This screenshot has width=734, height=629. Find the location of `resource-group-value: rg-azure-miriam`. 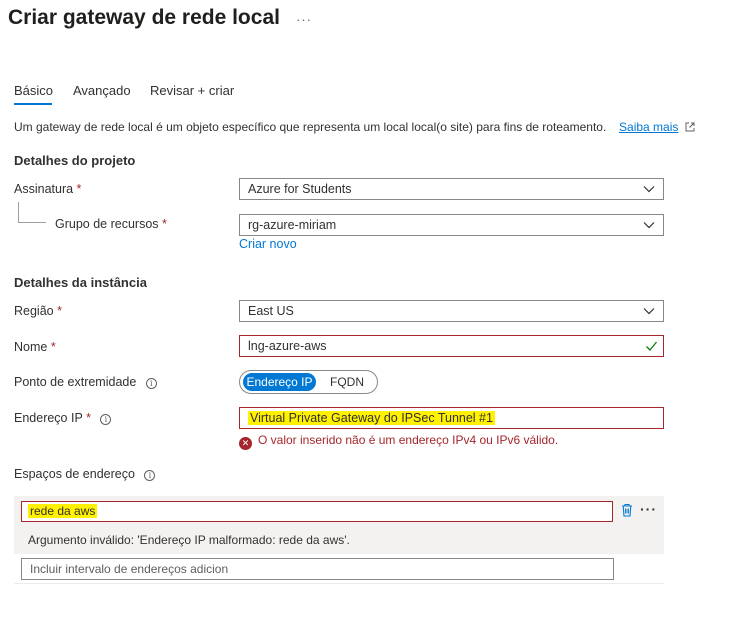

resource-group-value: rg-azure-miriam is located at coordinates (292, 225).